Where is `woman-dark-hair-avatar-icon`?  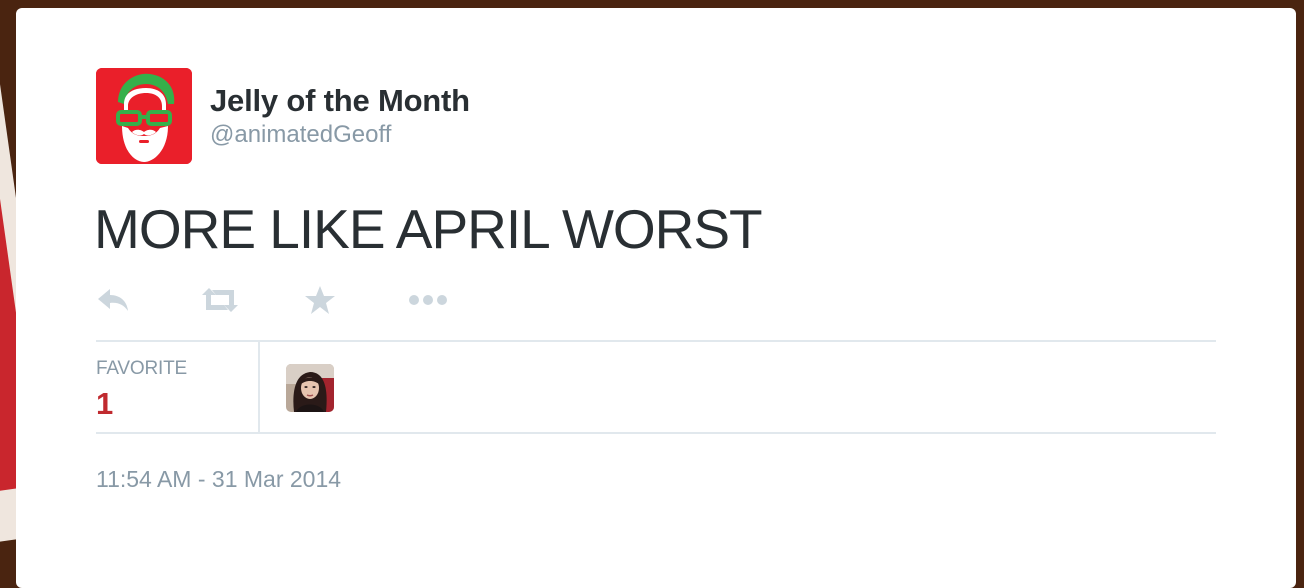
woman-dark-hair-avatar-icon is located at coordinates (310, 388).